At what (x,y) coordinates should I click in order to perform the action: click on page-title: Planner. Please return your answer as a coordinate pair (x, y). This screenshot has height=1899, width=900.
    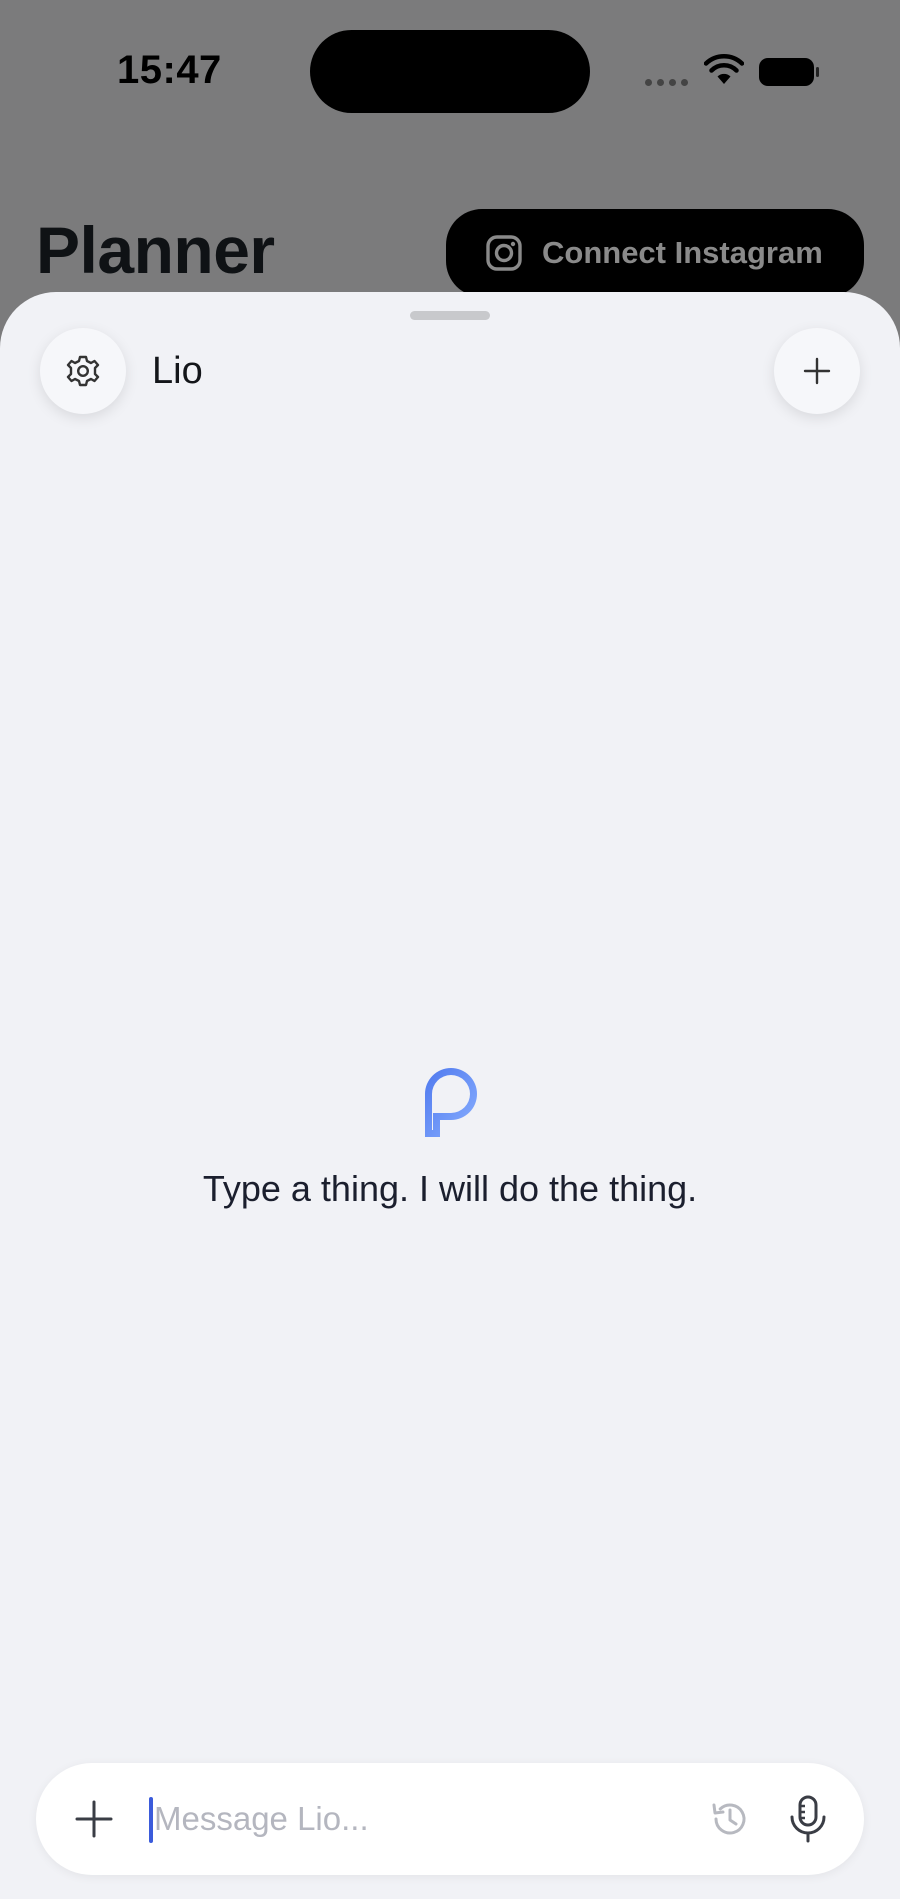
    Looking at the image, I should click on (155, 250).